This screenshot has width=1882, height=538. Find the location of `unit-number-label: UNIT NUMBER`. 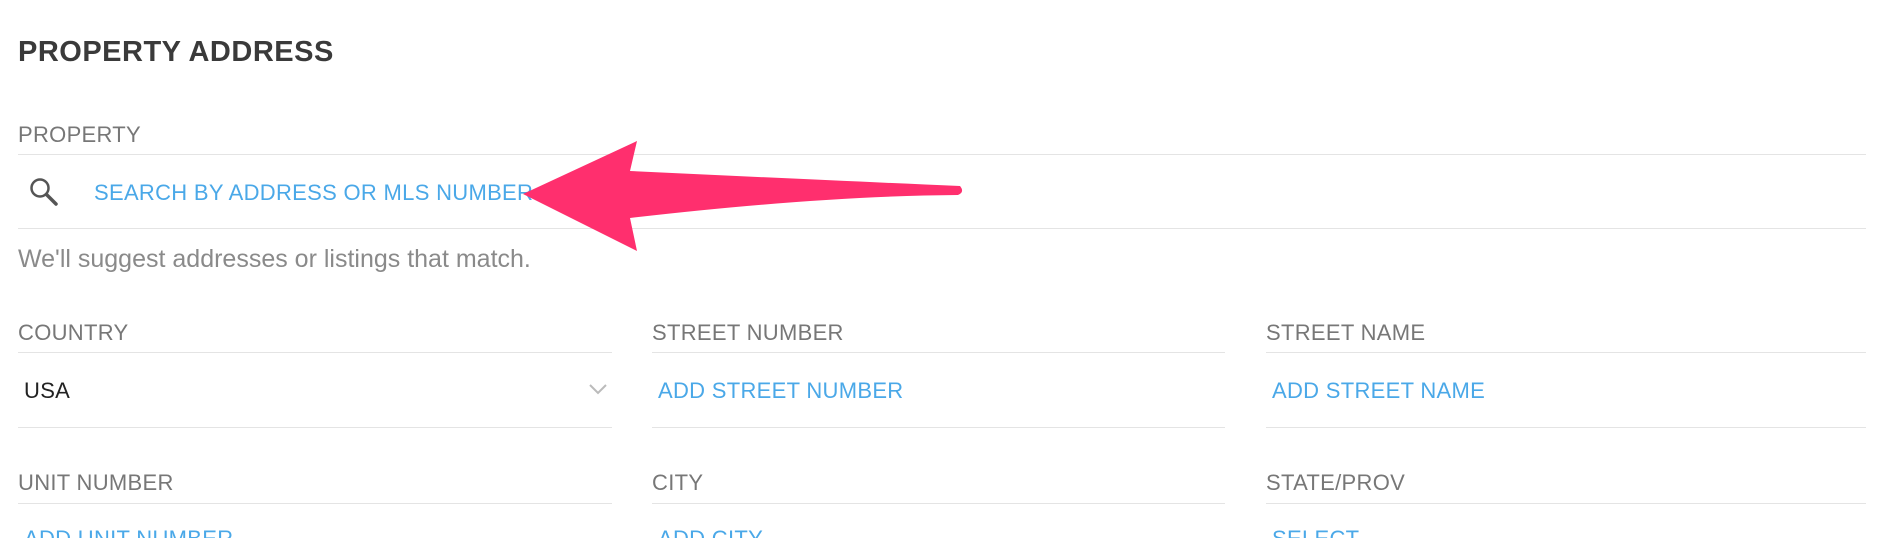

unit-number-label: UNIT NUMBER is located at coordinates (96, 482).